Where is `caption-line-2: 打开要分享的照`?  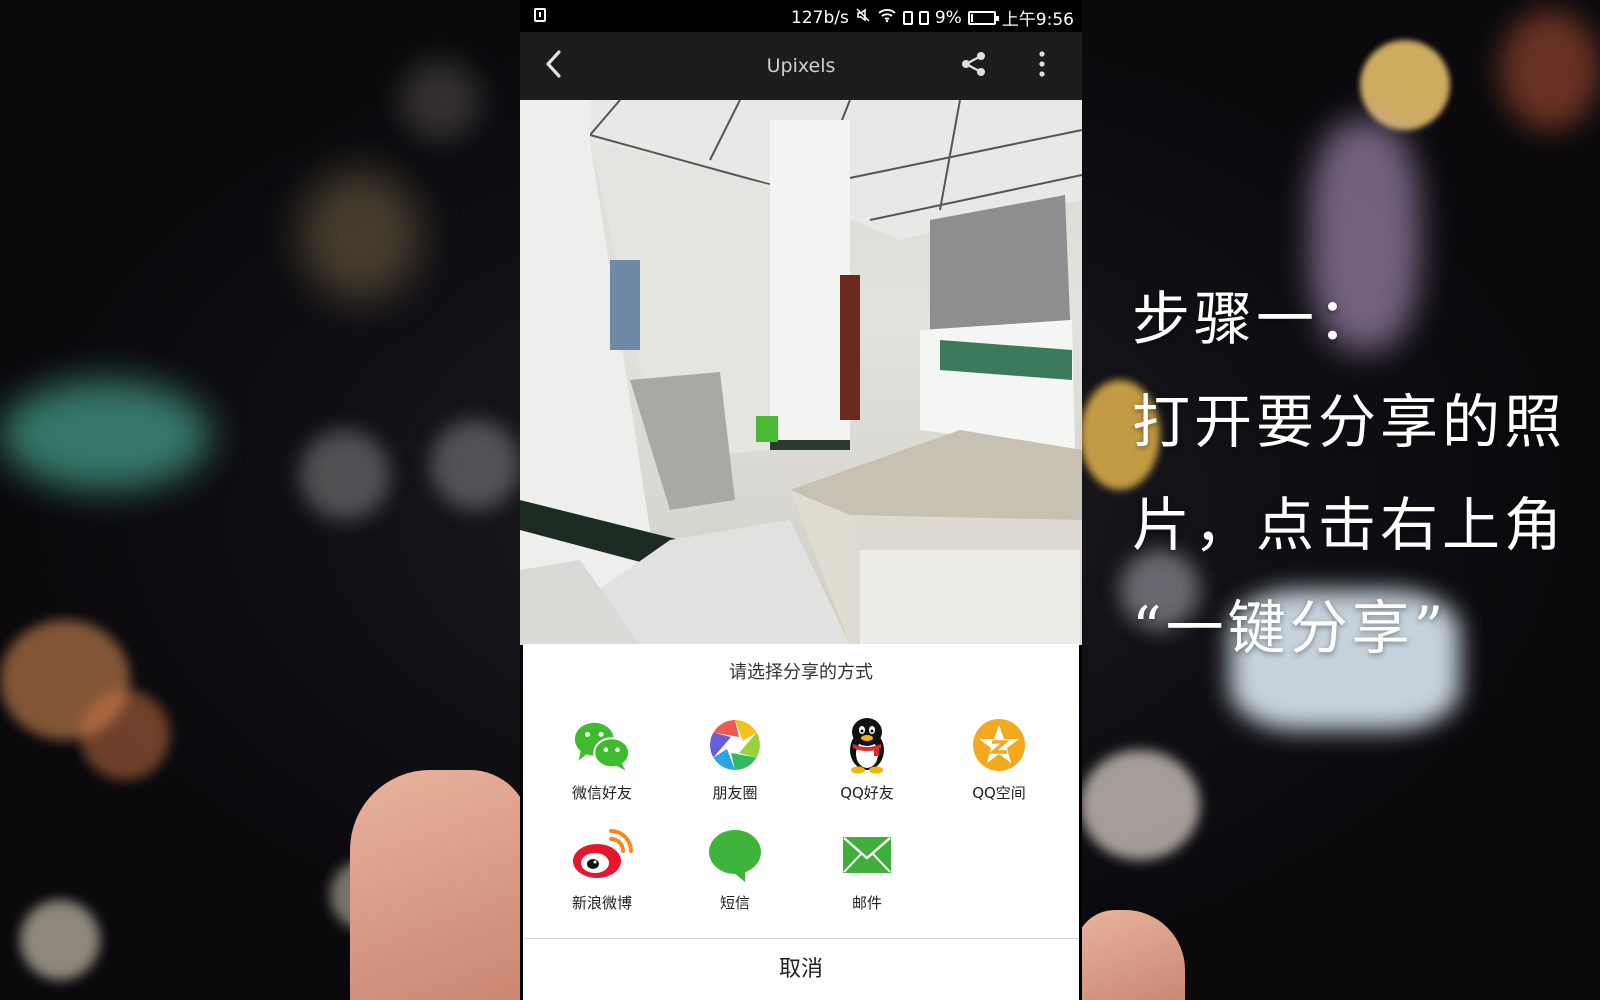
caption-line-2: 打开要分享的照 is located at coordinates (1349, 422).